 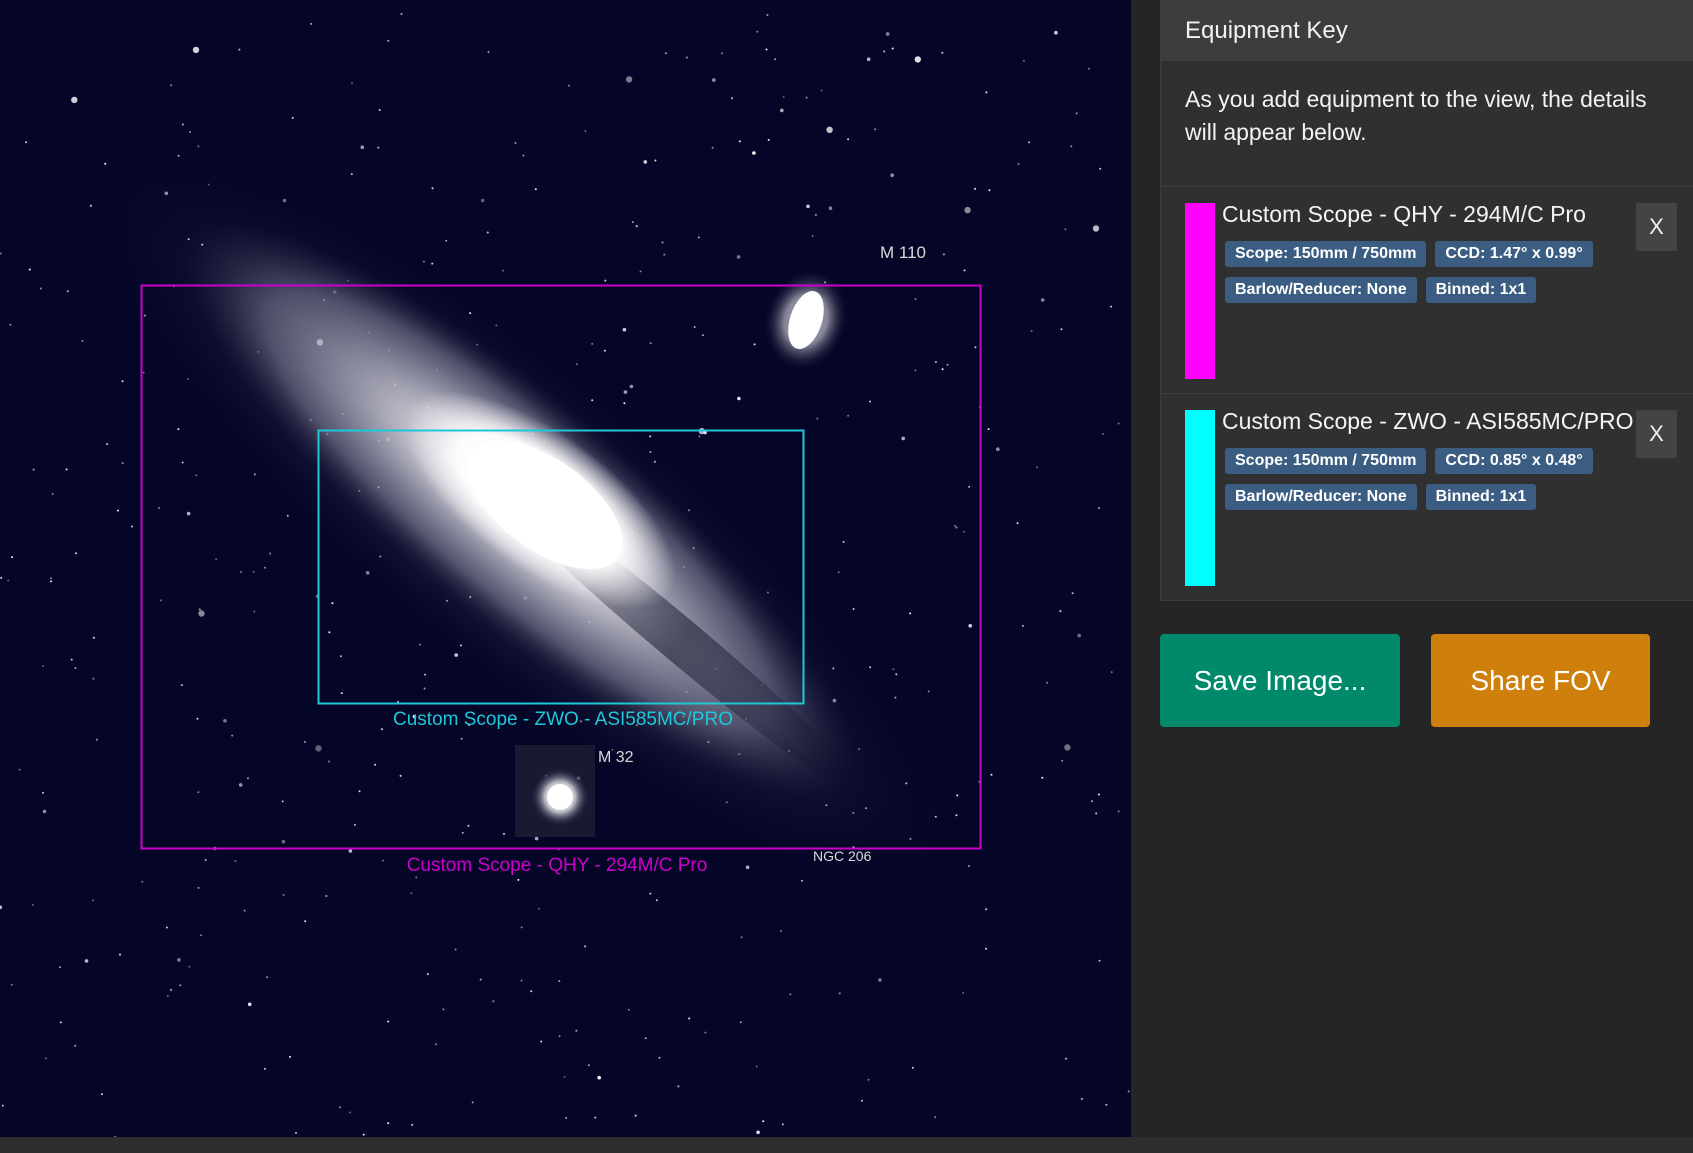 What do you see at coordinates (1200, 498) in the screenshot?
I see `equipment-color-swatch` at bounding box center [1200, 498].